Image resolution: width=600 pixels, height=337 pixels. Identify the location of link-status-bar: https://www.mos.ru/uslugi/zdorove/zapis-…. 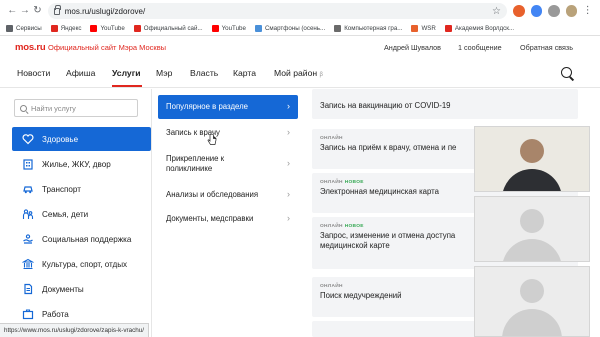
(74, 330).